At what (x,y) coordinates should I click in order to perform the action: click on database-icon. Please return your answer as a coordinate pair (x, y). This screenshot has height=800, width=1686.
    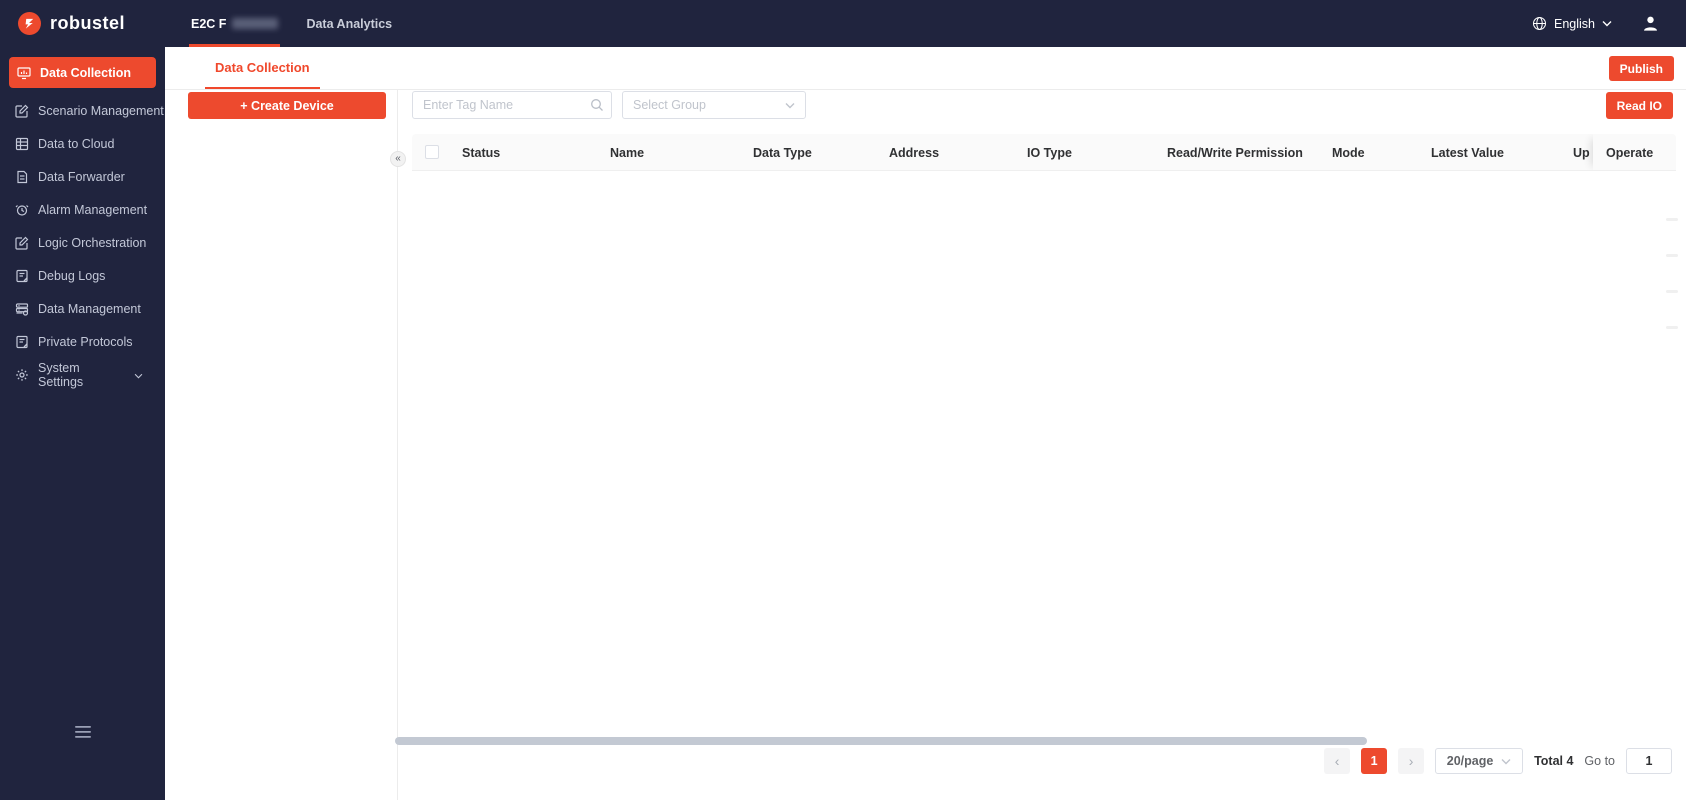
    Looking at the image, I should click on (22, 309).